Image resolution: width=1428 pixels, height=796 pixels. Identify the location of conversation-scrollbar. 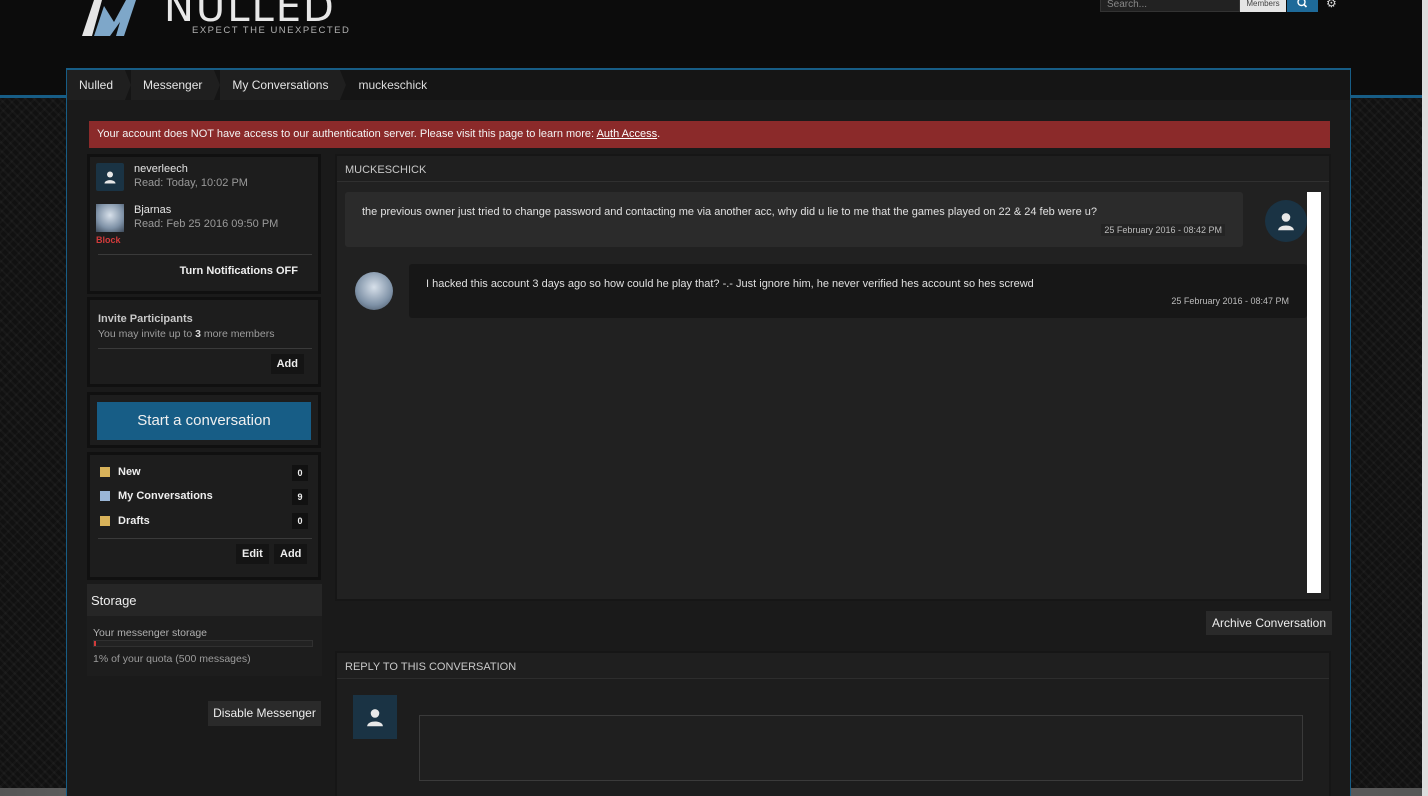
(1314, 392).